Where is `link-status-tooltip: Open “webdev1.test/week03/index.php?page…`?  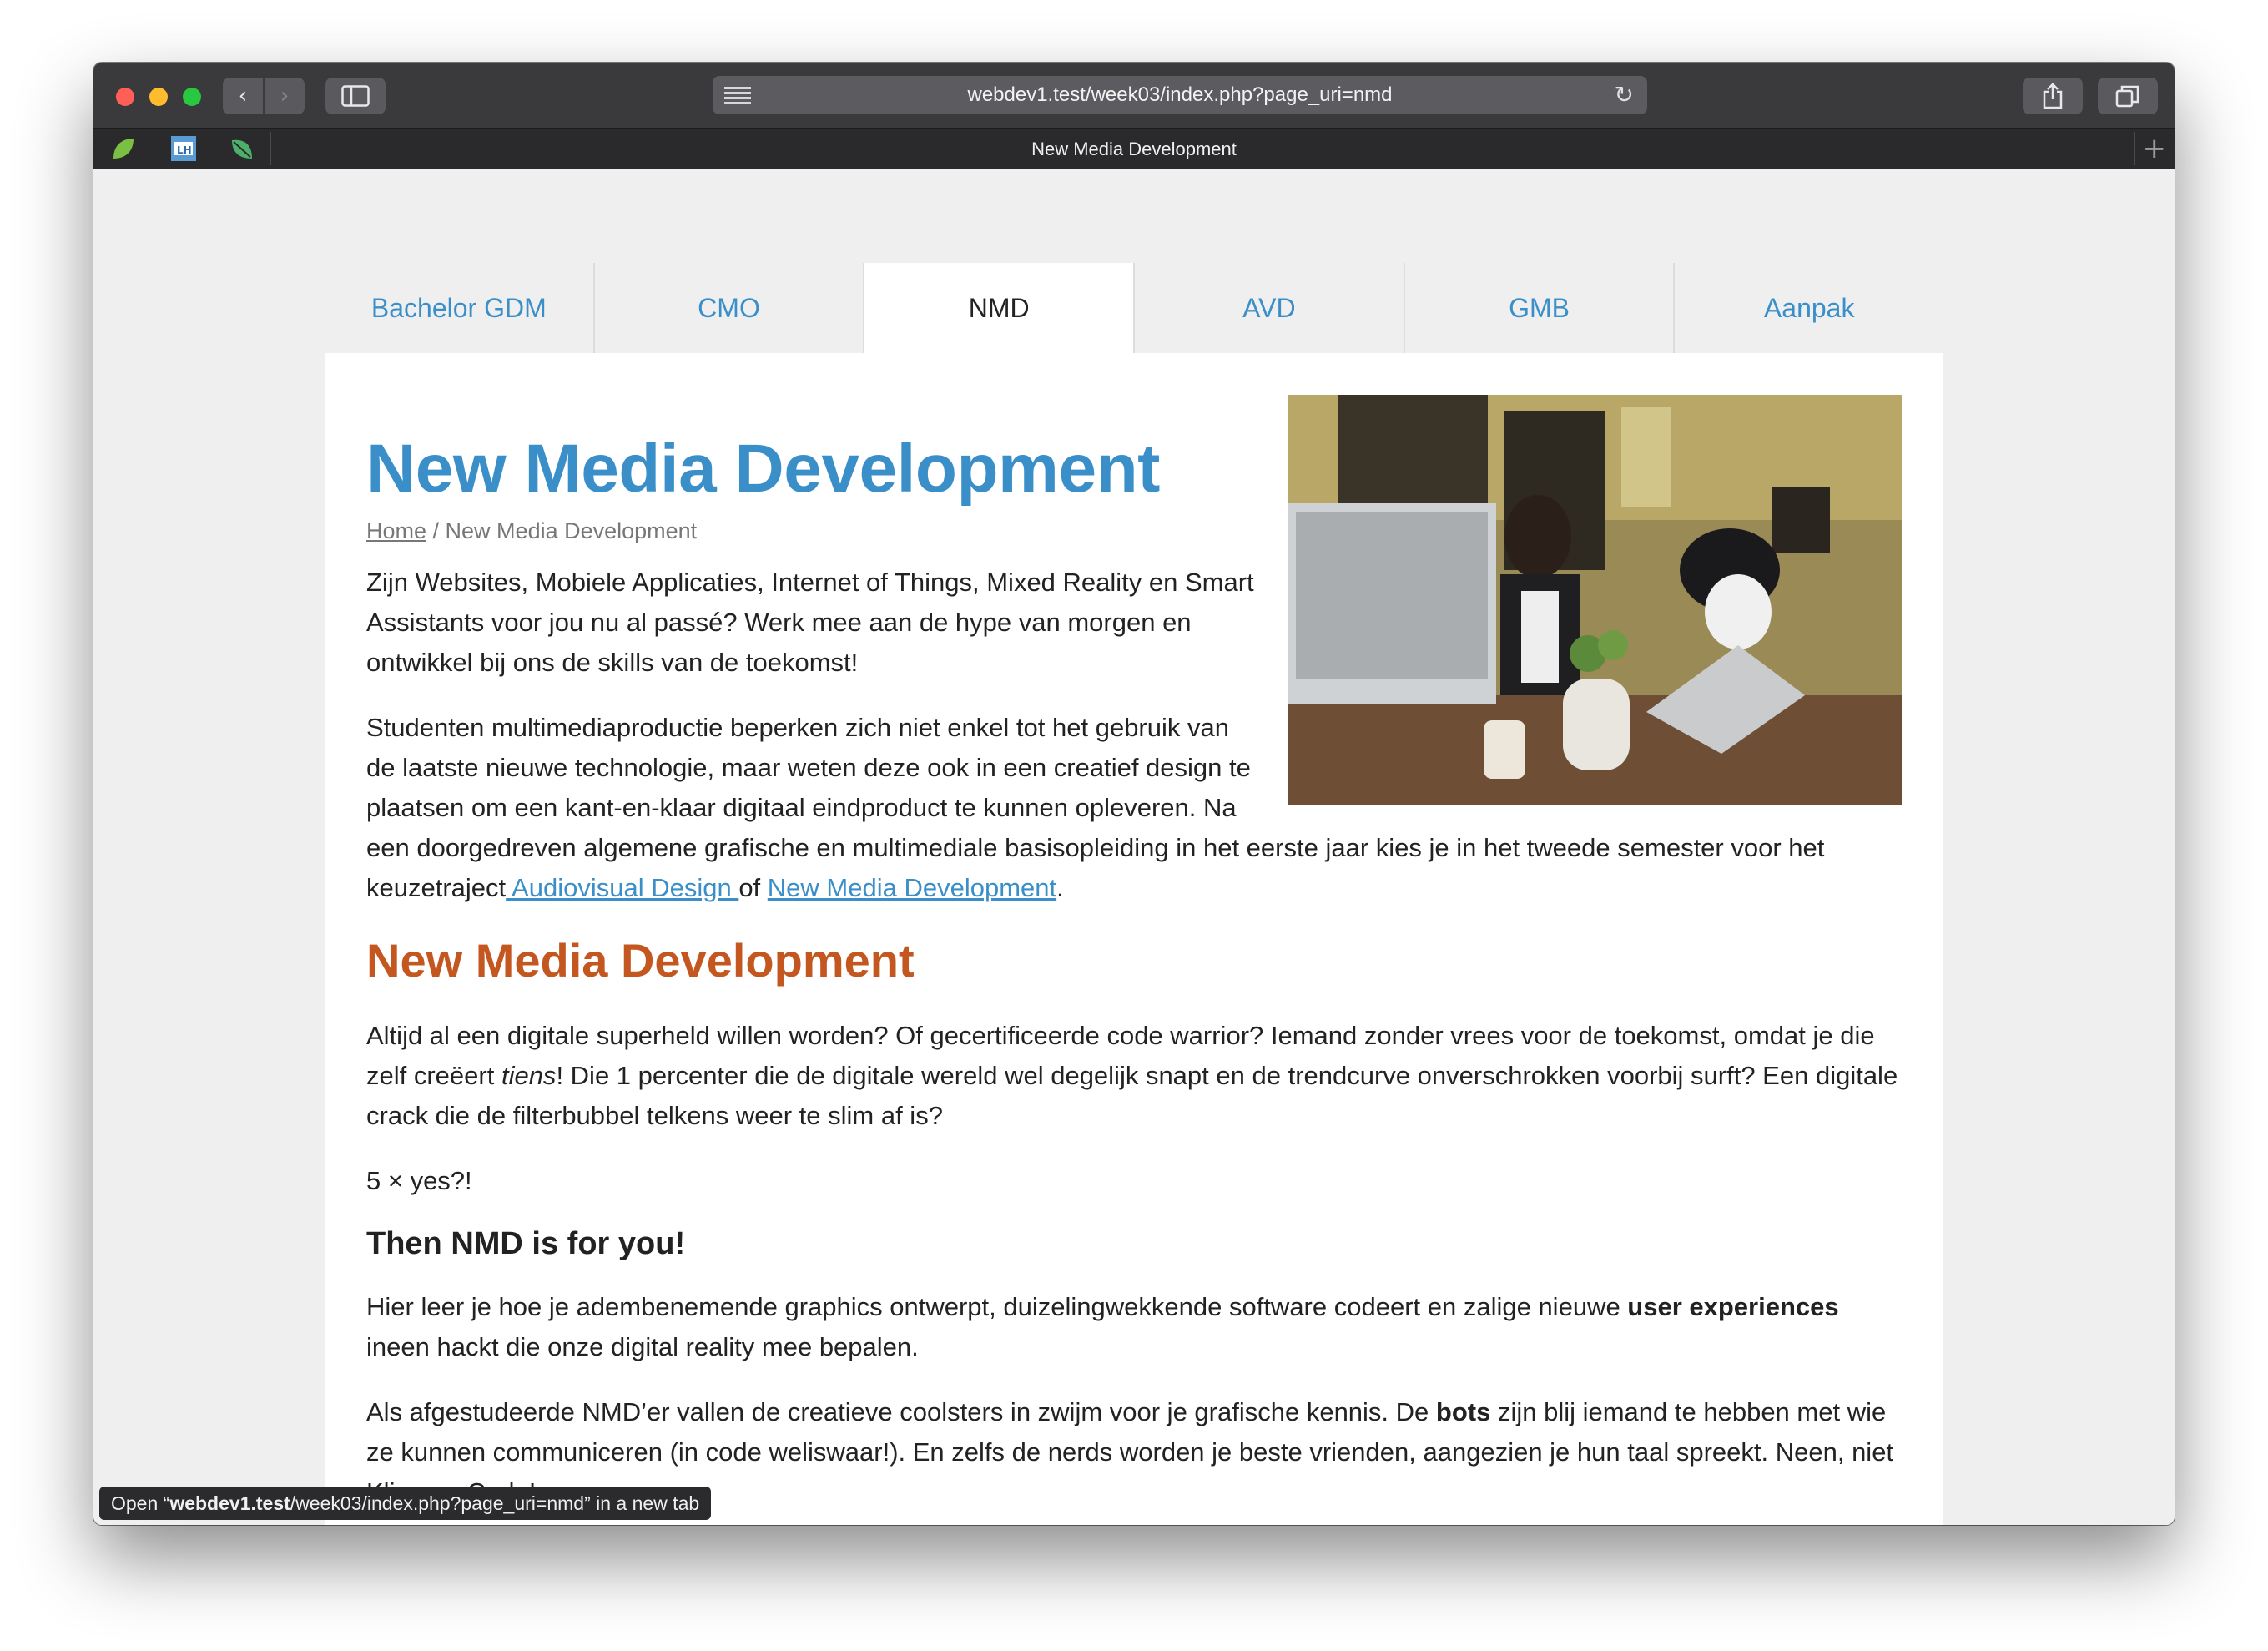
link-status-tooltip: Open “webdev1.test/week03/index.php?page… is located at coordinates (406, 1504).